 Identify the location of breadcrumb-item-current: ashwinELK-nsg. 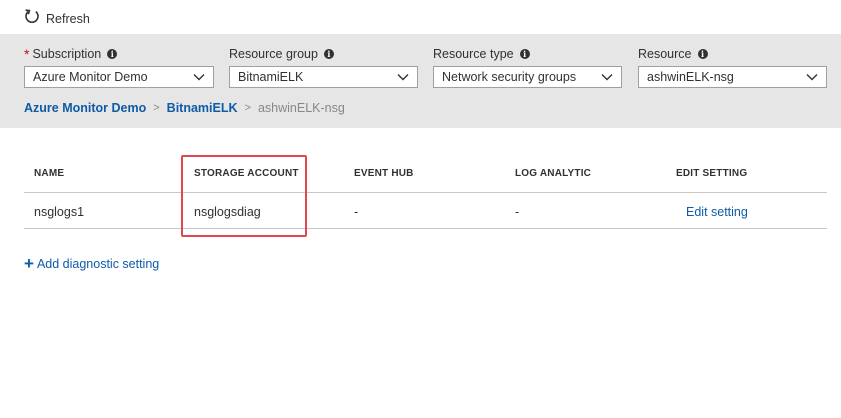
(301, 108).